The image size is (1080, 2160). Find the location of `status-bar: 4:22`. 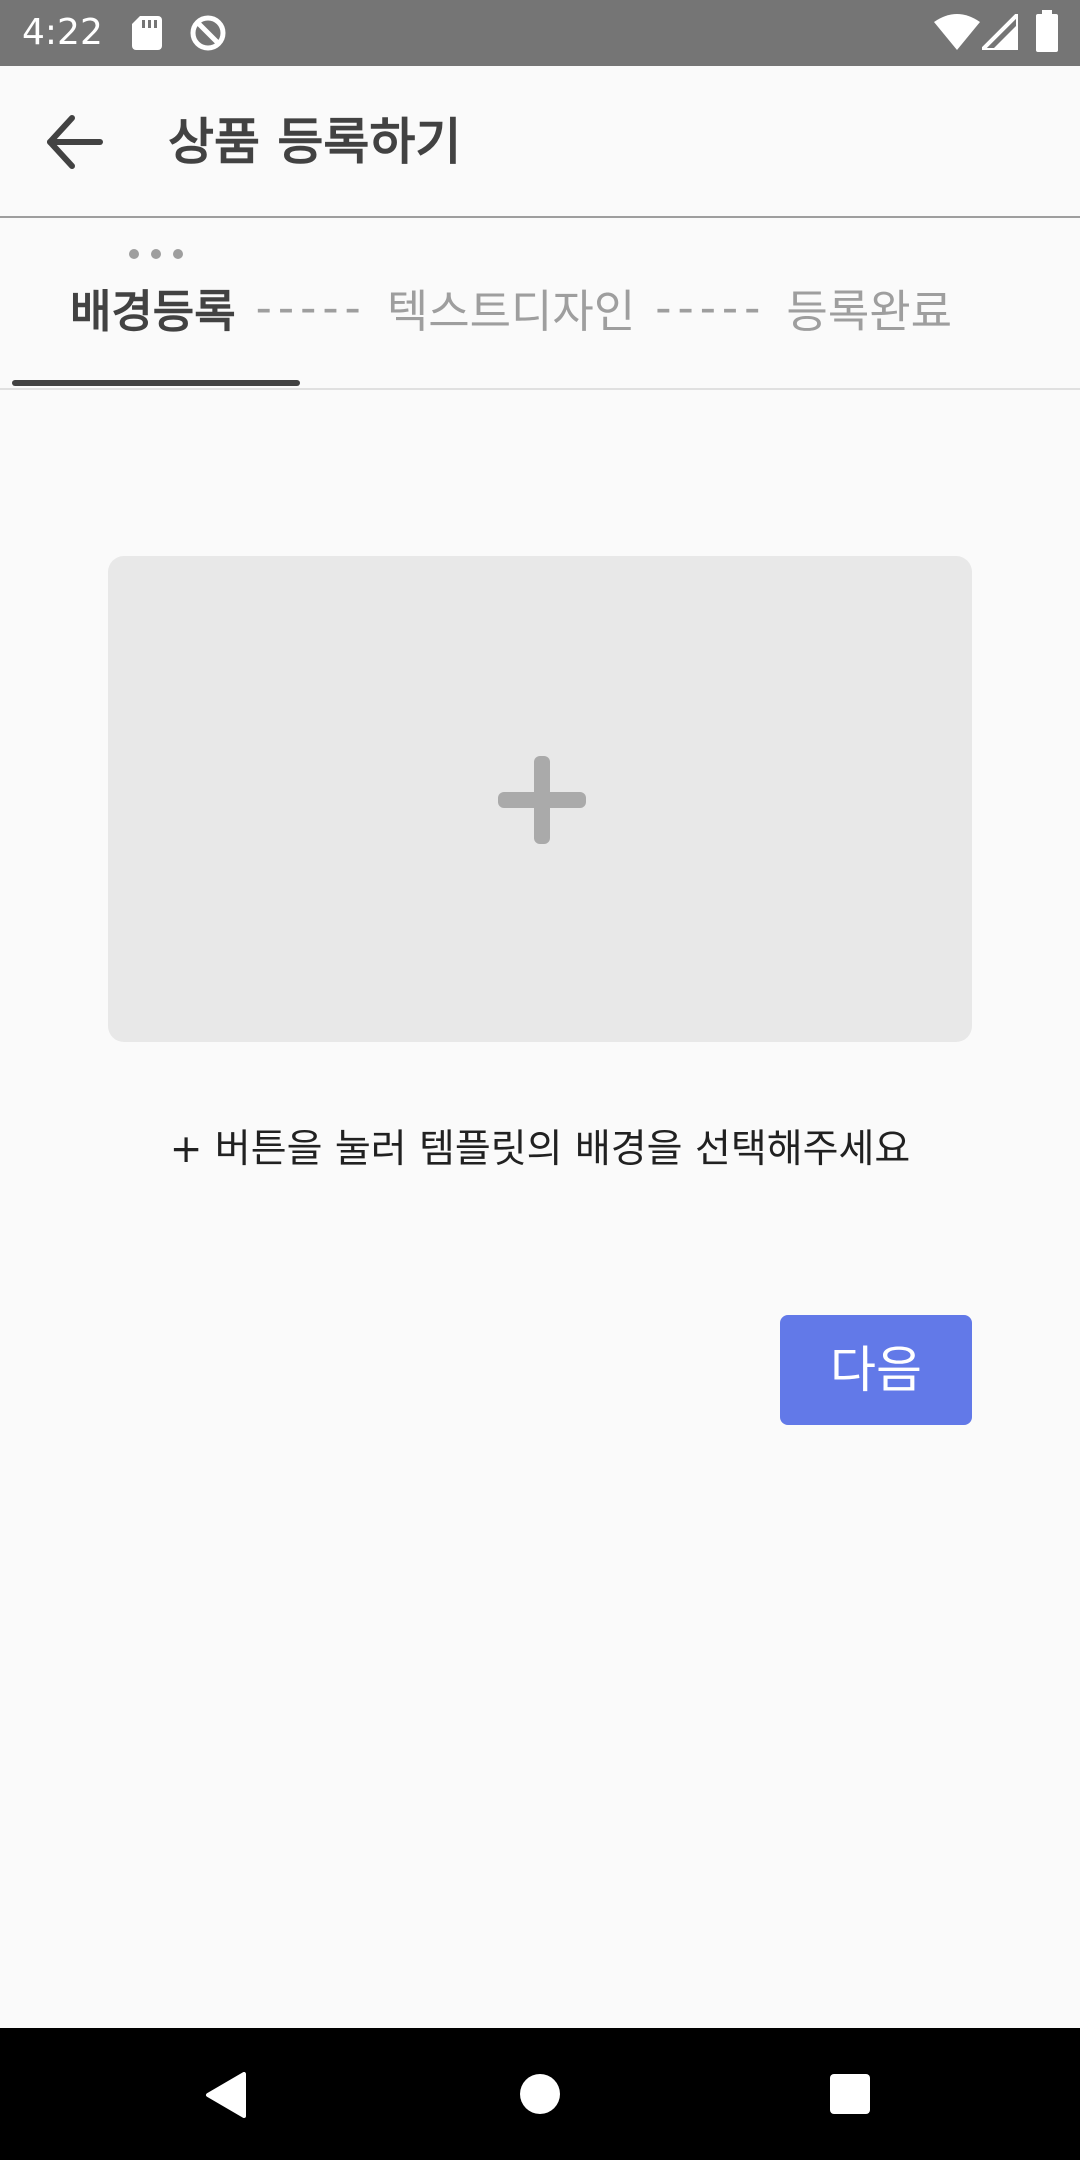

status-bar: 4:22 is located at coordinates (540, 33).